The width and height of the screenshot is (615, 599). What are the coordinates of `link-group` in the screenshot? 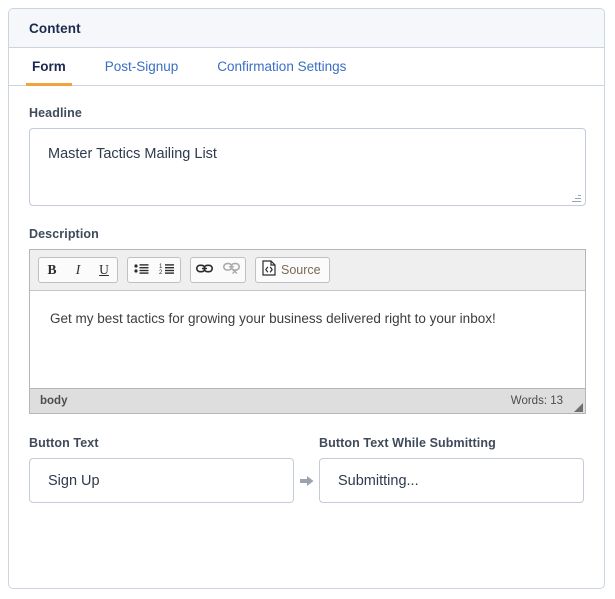 It's located at (218, 270).